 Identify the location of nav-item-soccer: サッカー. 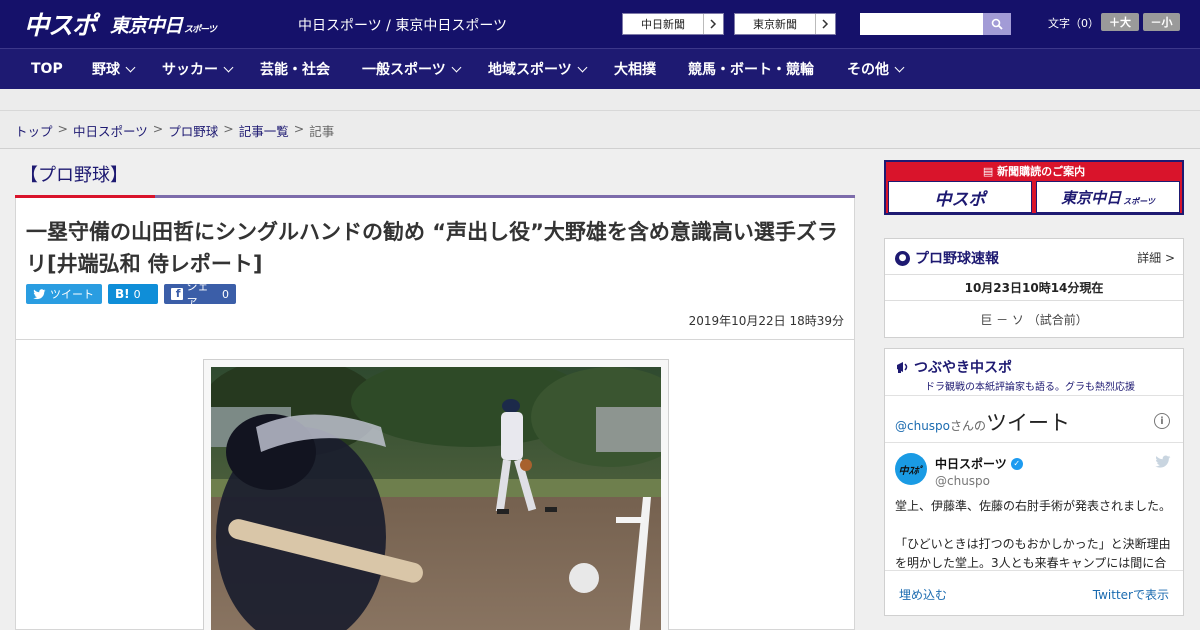
(198, 69).